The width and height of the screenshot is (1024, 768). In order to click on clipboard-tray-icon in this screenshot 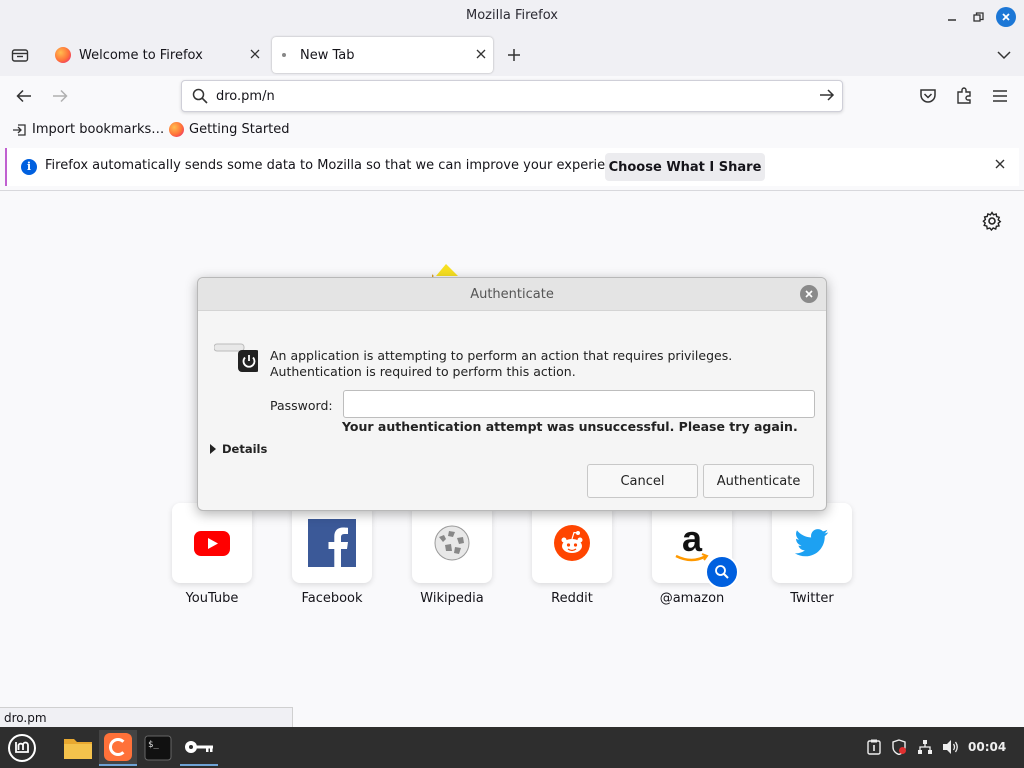, I will do `click(874, 747)`.